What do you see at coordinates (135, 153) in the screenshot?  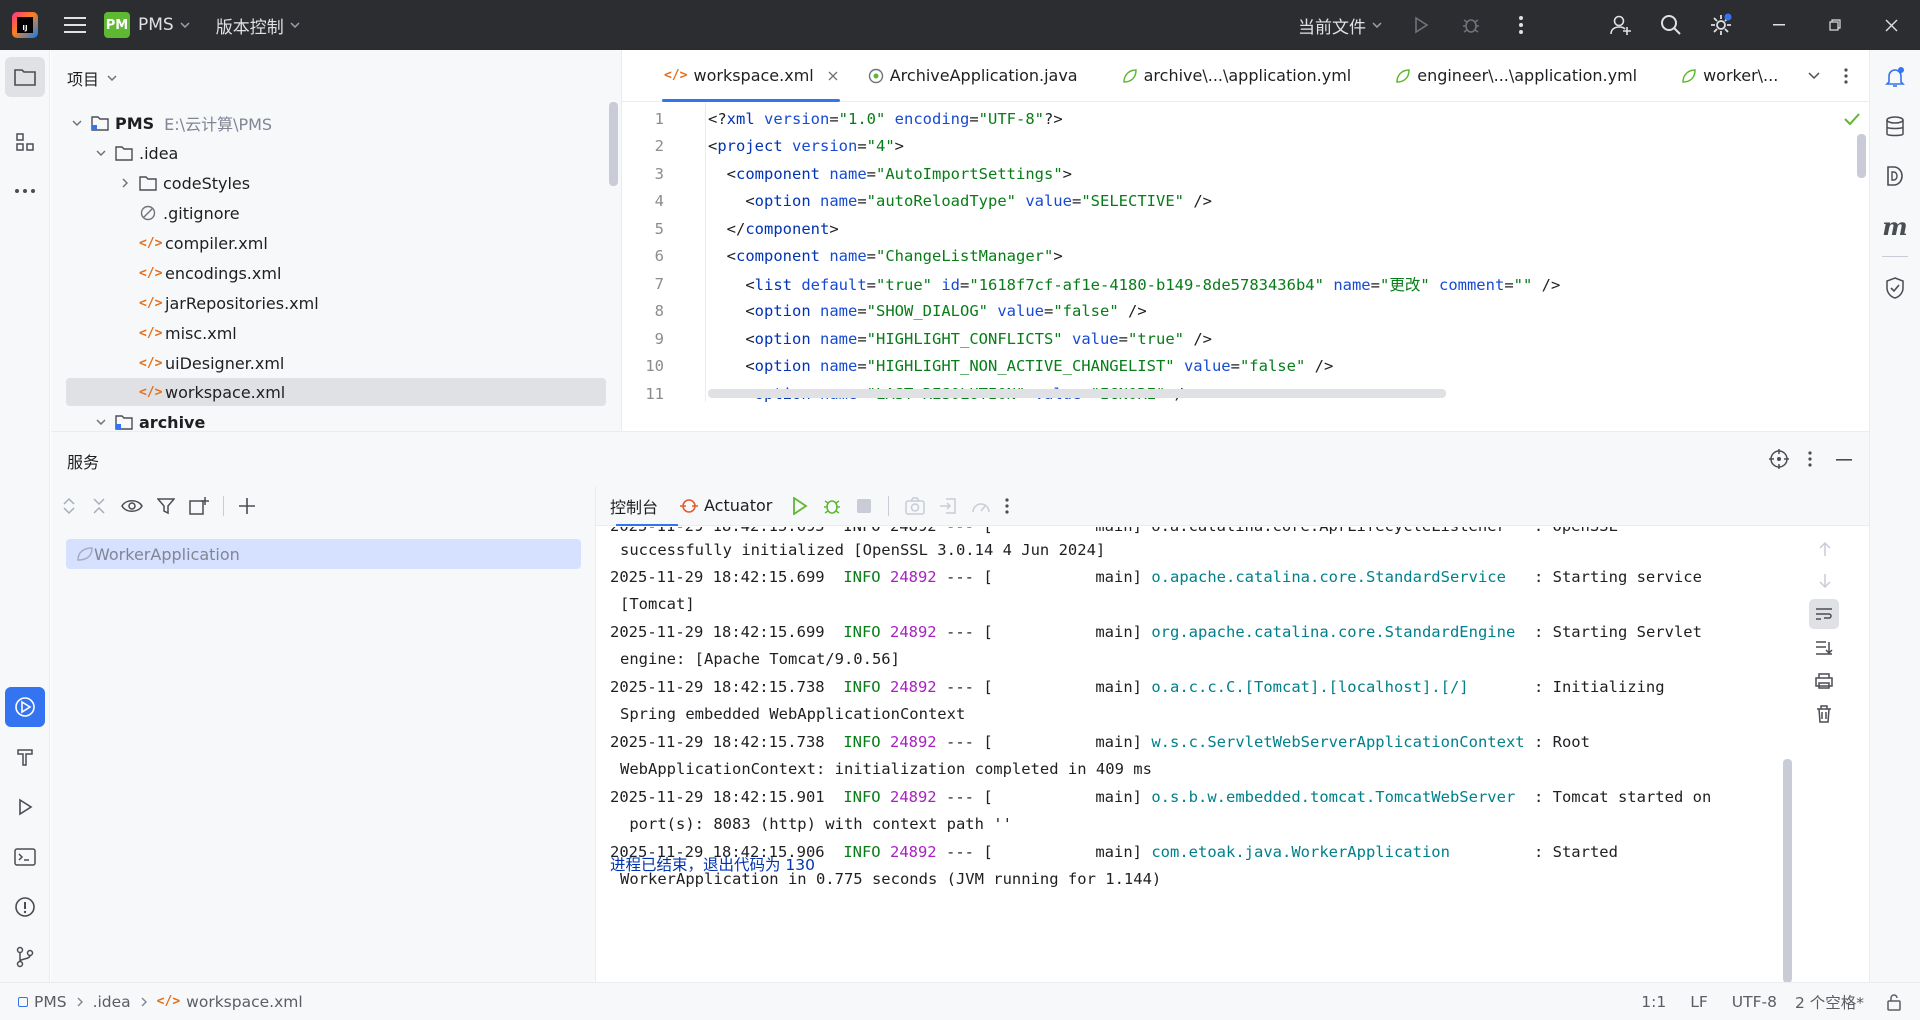 I see `tree-item-idea: .idea` at bounding box center [135, 153].